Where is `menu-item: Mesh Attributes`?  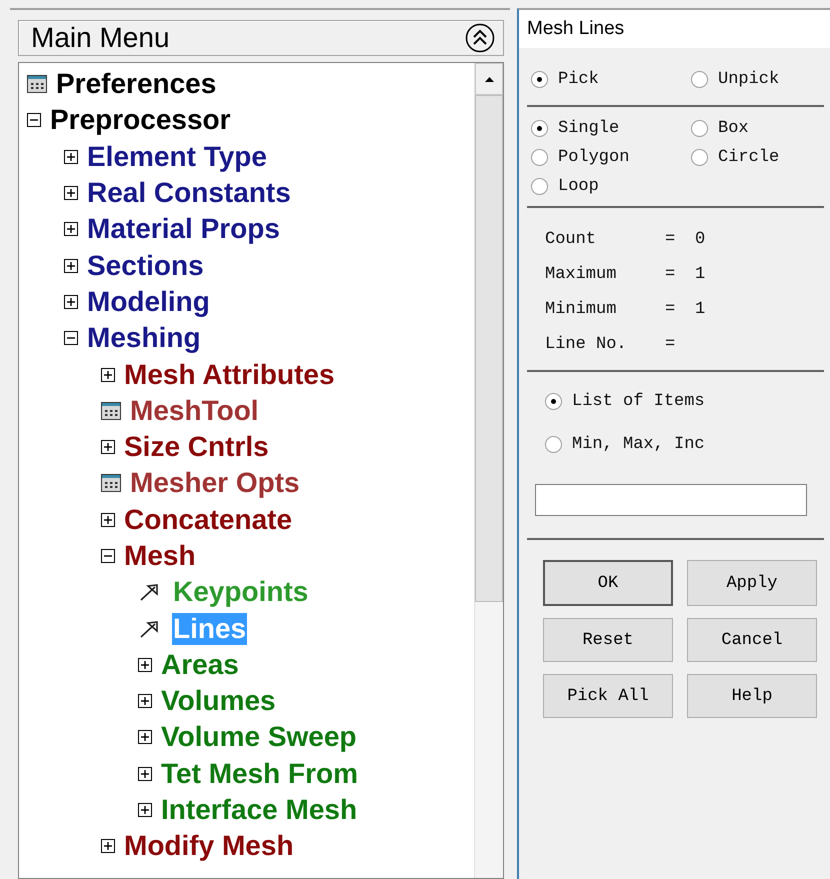
menu-item: Mesh Attributes is located at coordinates (229, 374).